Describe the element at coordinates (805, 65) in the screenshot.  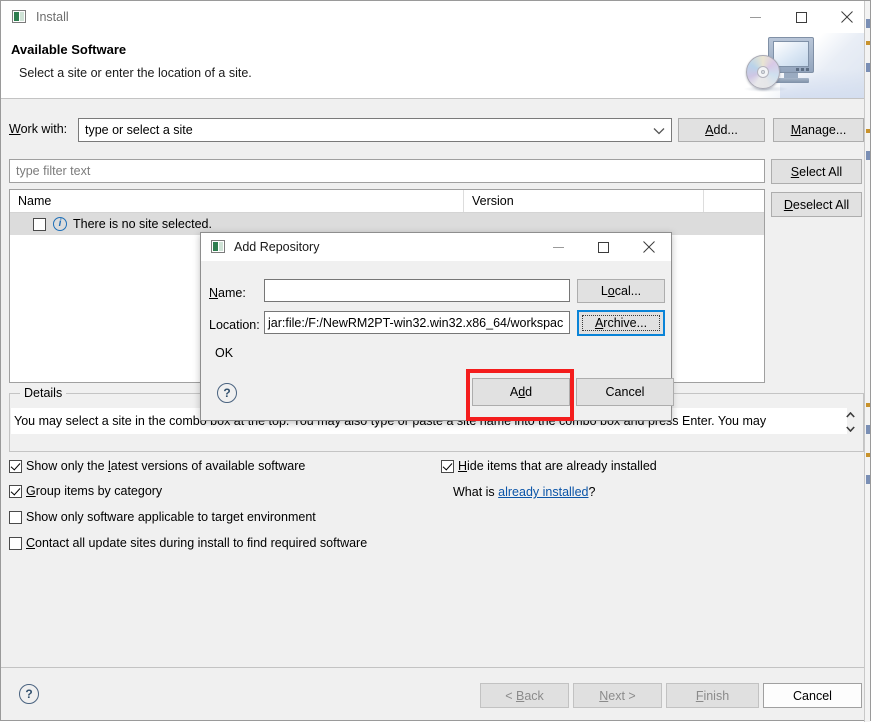
I see `monitor-with-cd-icon` at that location.